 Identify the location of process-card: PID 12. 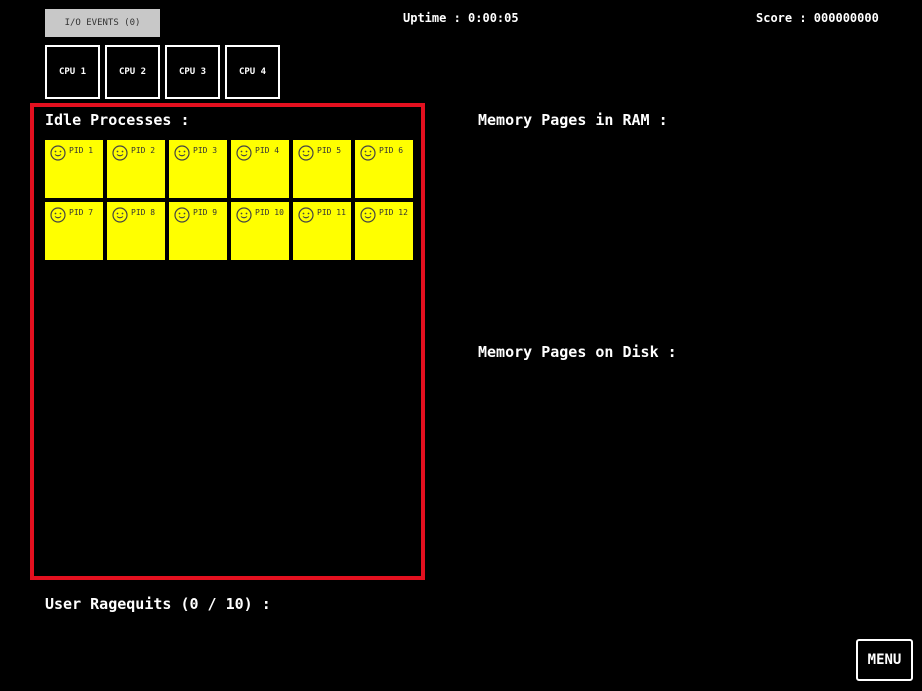
(384, 231).